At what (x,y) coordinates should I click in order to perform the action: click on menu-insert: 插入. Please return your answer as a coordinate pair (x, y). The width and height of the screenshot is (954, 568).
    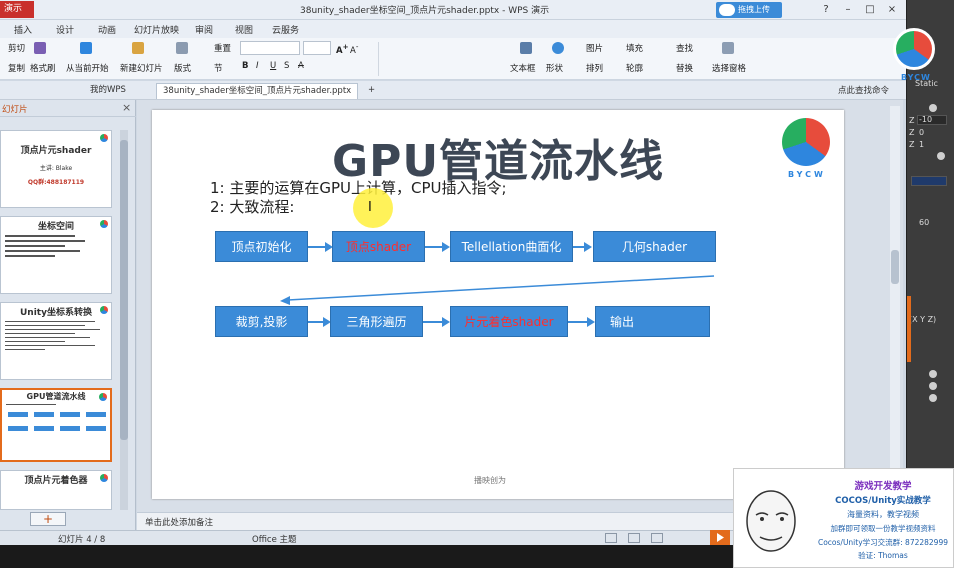
    Looking at the image, I should click on (23, 29).